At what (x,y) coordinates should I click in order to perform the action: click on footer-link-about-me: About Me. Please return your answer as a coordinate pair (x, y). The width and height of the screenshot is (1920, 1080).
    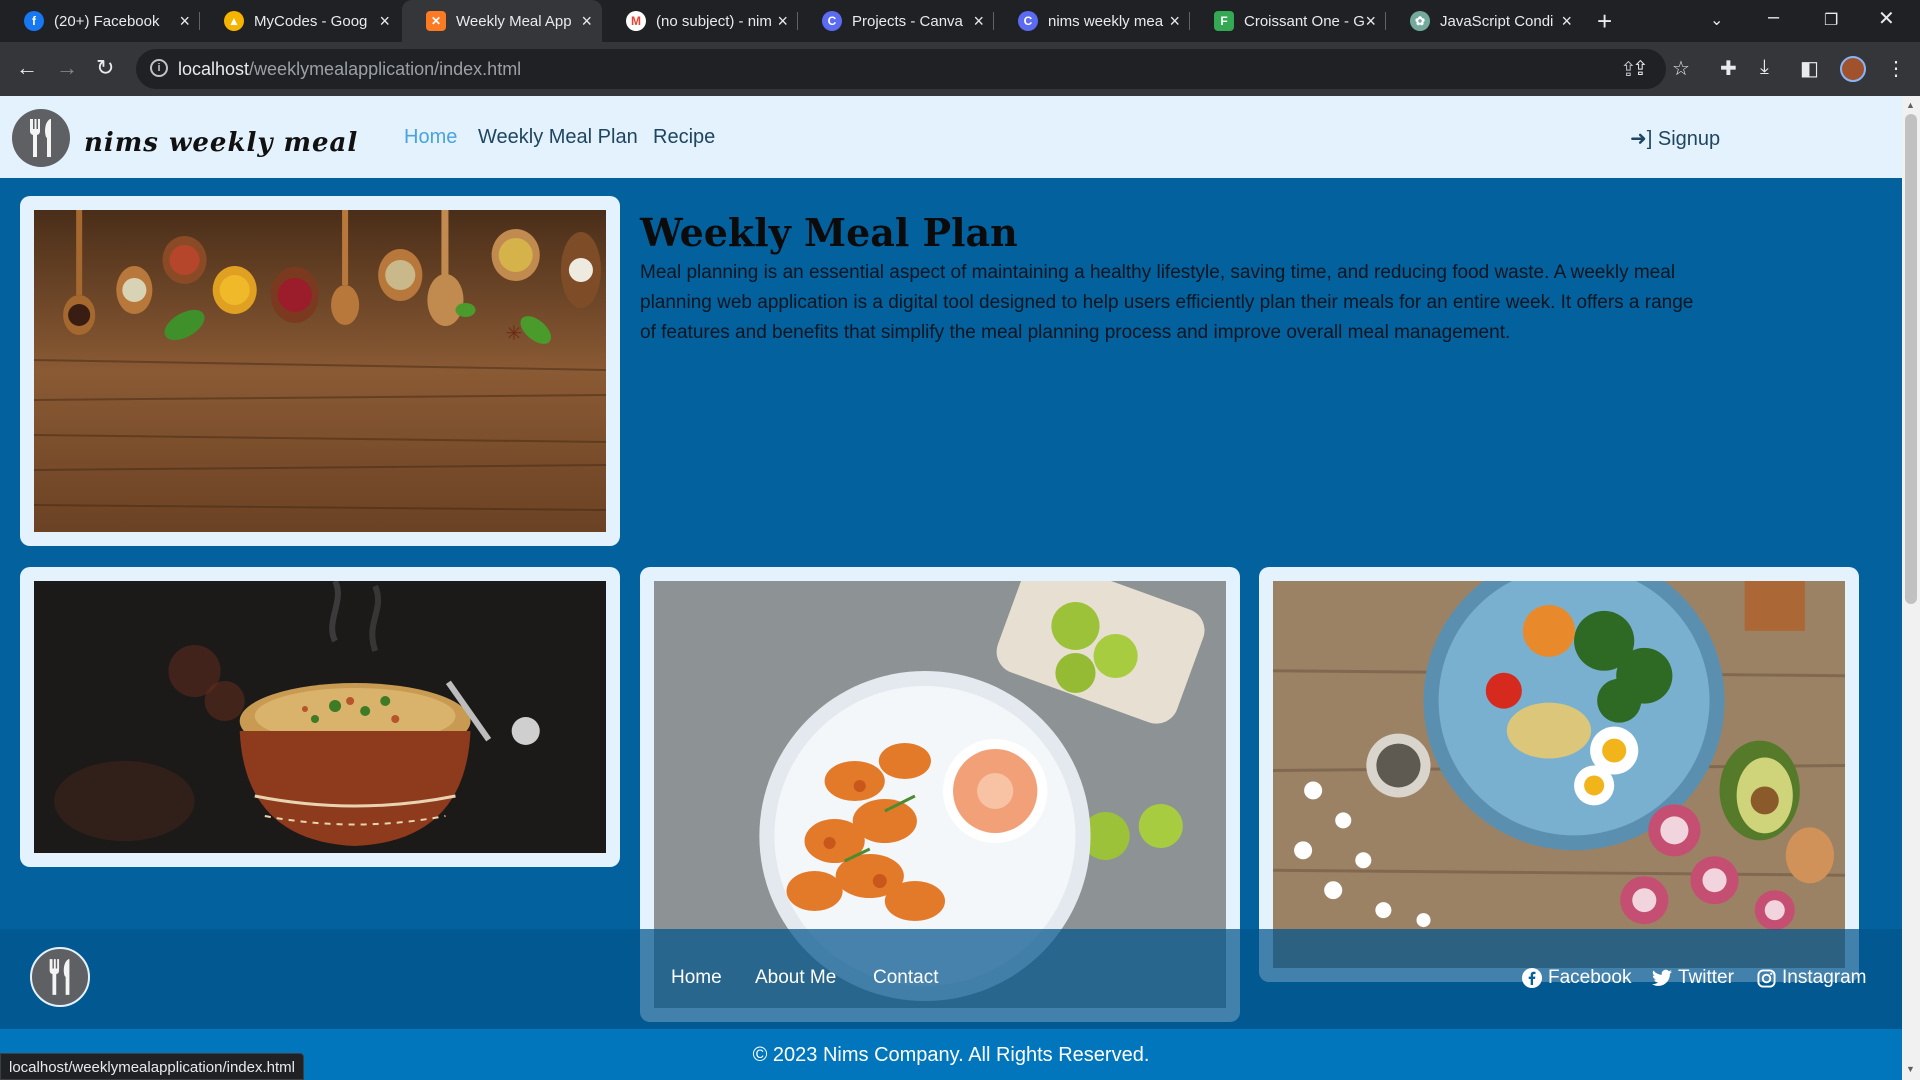
    Looking at the image, I should click on (795, 978).